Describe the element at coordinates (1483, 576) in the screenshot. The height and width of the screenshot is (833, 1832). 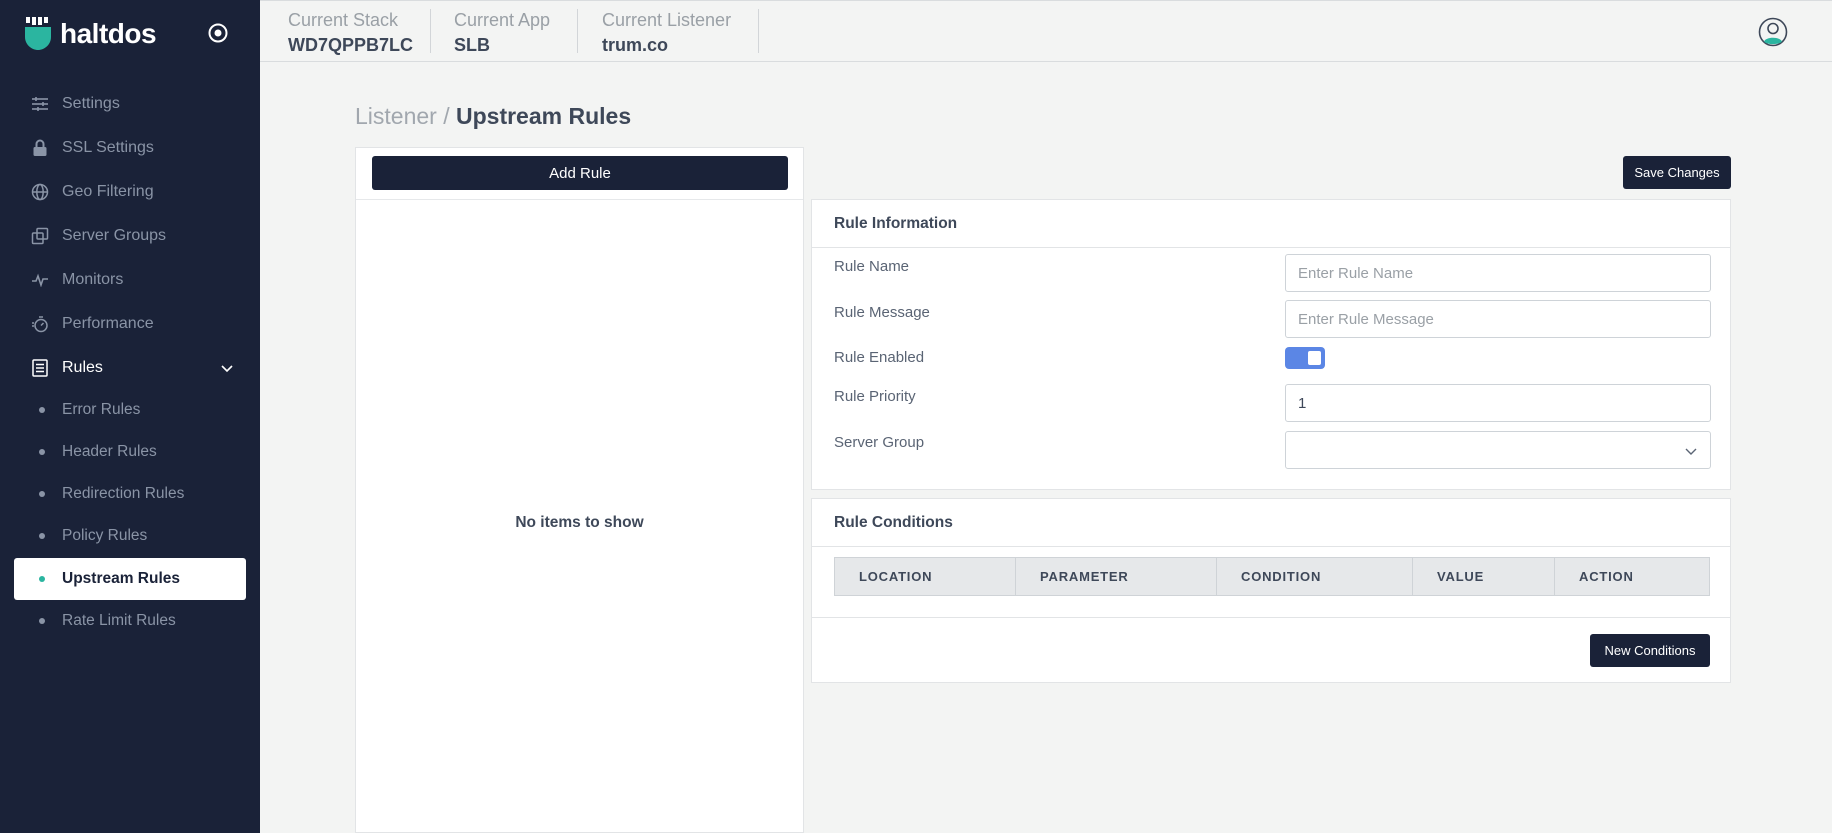
I see `column-header-value: VALUE` at that location.